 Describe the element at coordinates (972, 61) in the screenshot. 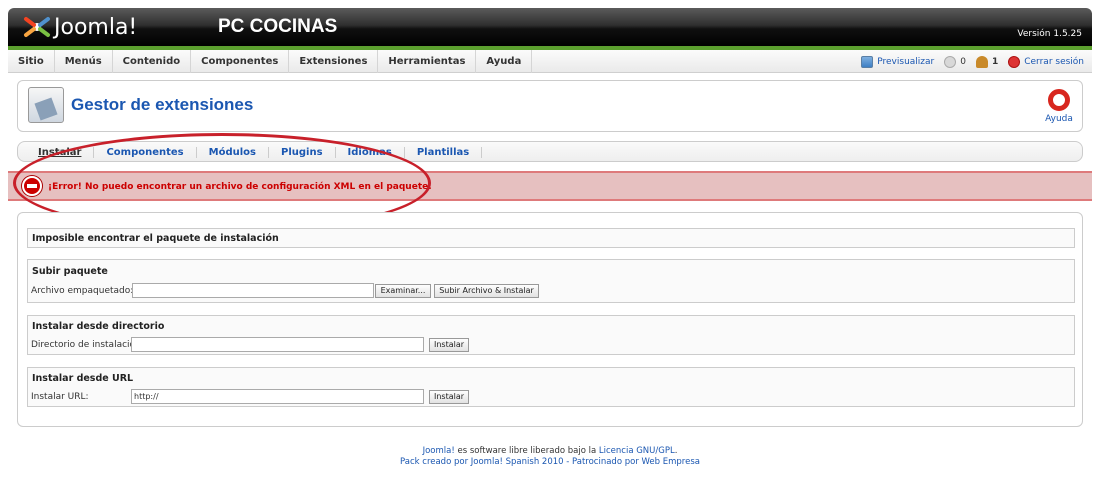

I see `status-bar: Previsualizar 0 1 Cerrar sesión` at that location.